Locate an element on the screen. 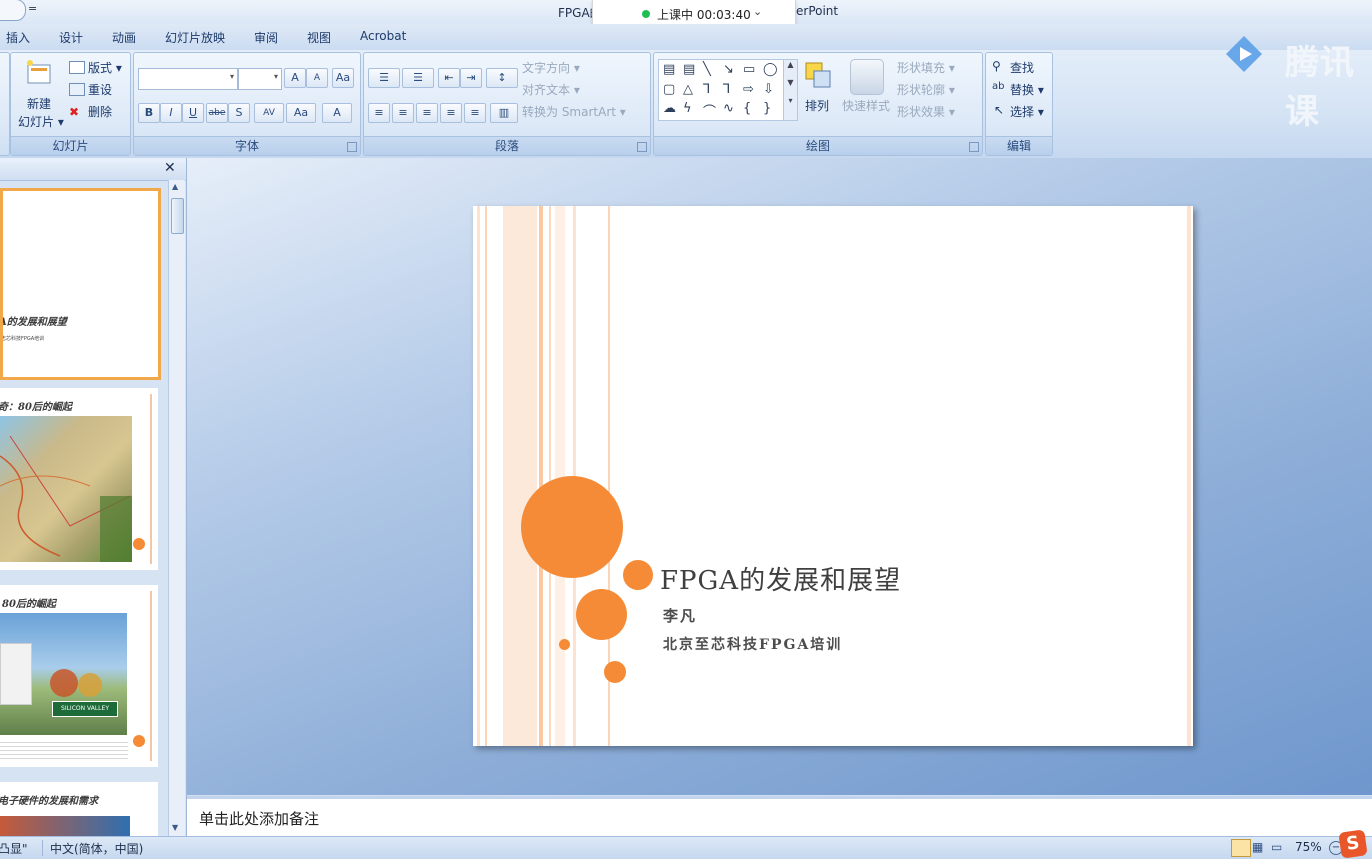 The width and height of the screenshot is (1372, 859). new-slide-button: 新建 is located at coordinates (39, 103).